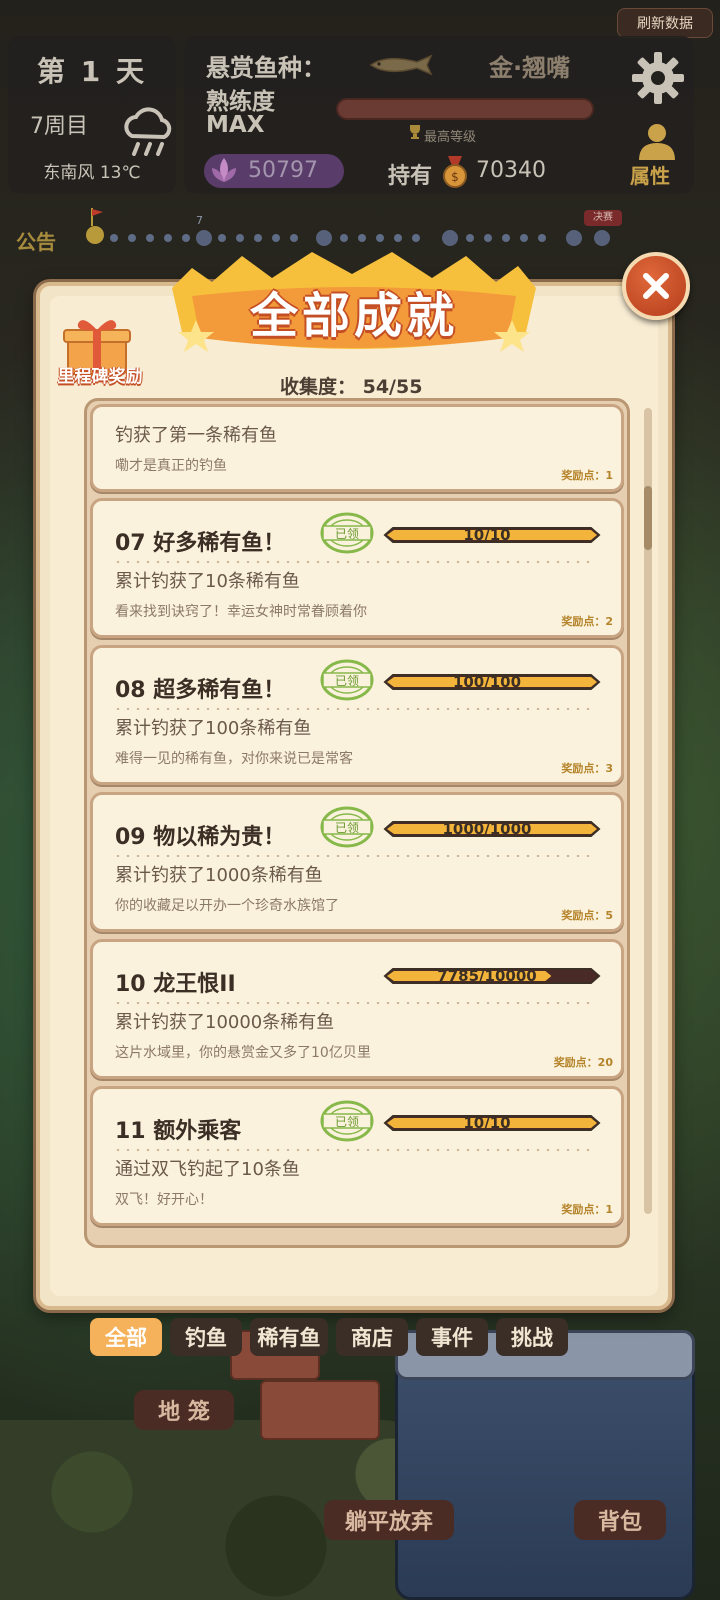 The height and width of the screenshot is (1600, 720). I want to click on coin-value: 70340, so click(511, 170).